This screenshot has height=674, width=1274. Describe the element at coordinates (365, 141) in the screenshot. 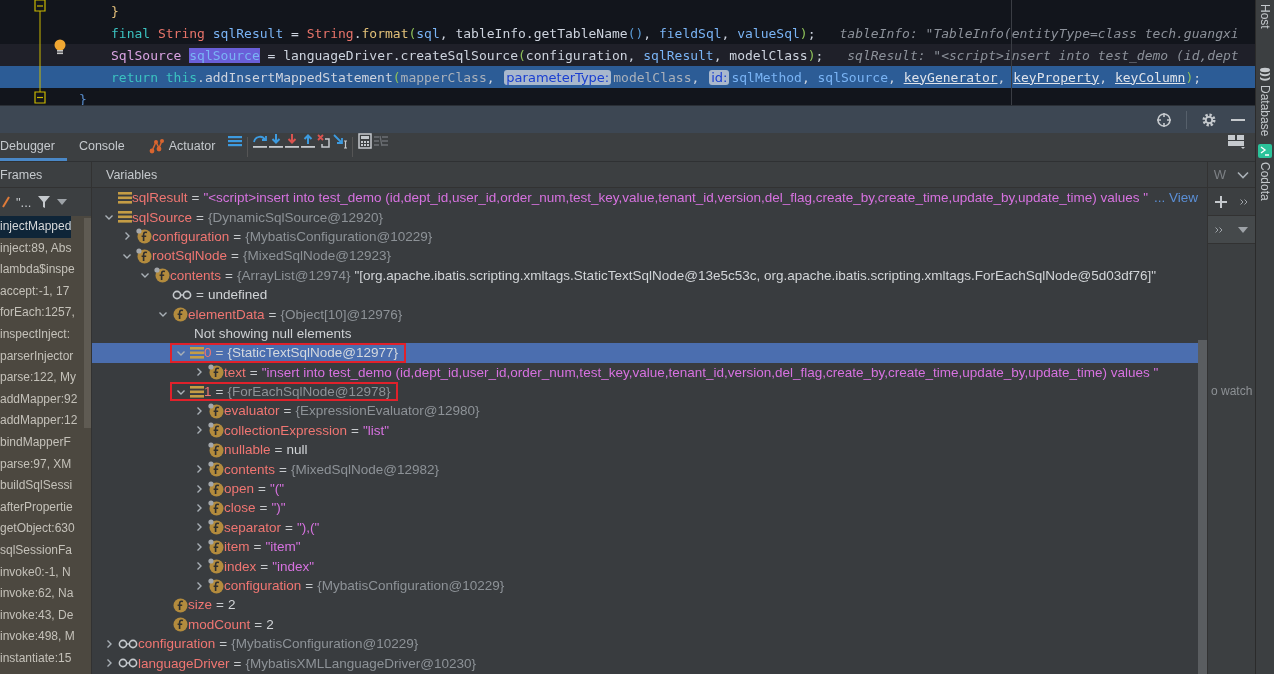

I see `calculator-icon` at that location.